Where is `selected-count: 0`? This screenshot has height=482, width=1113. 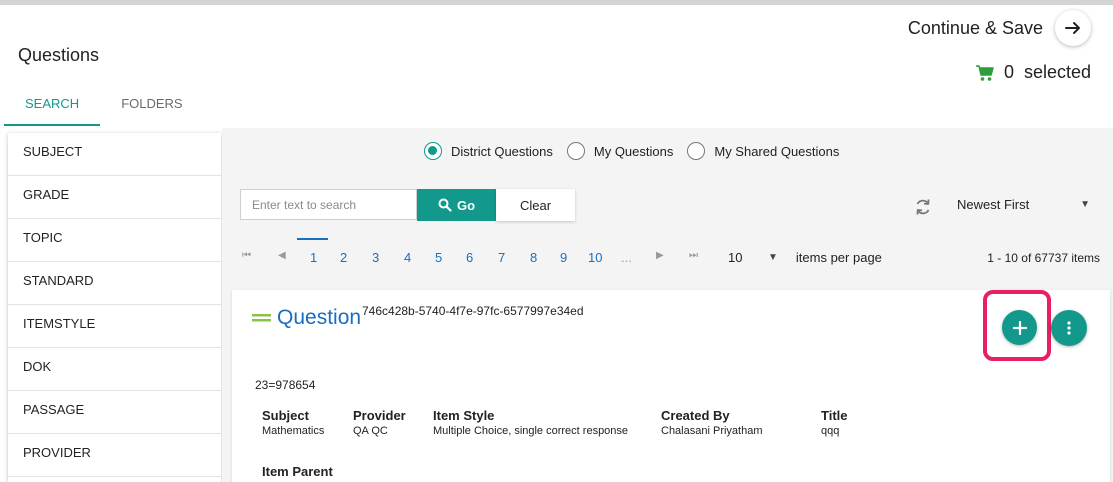 selected-count: 0 is located at coordinates (1008, 72).